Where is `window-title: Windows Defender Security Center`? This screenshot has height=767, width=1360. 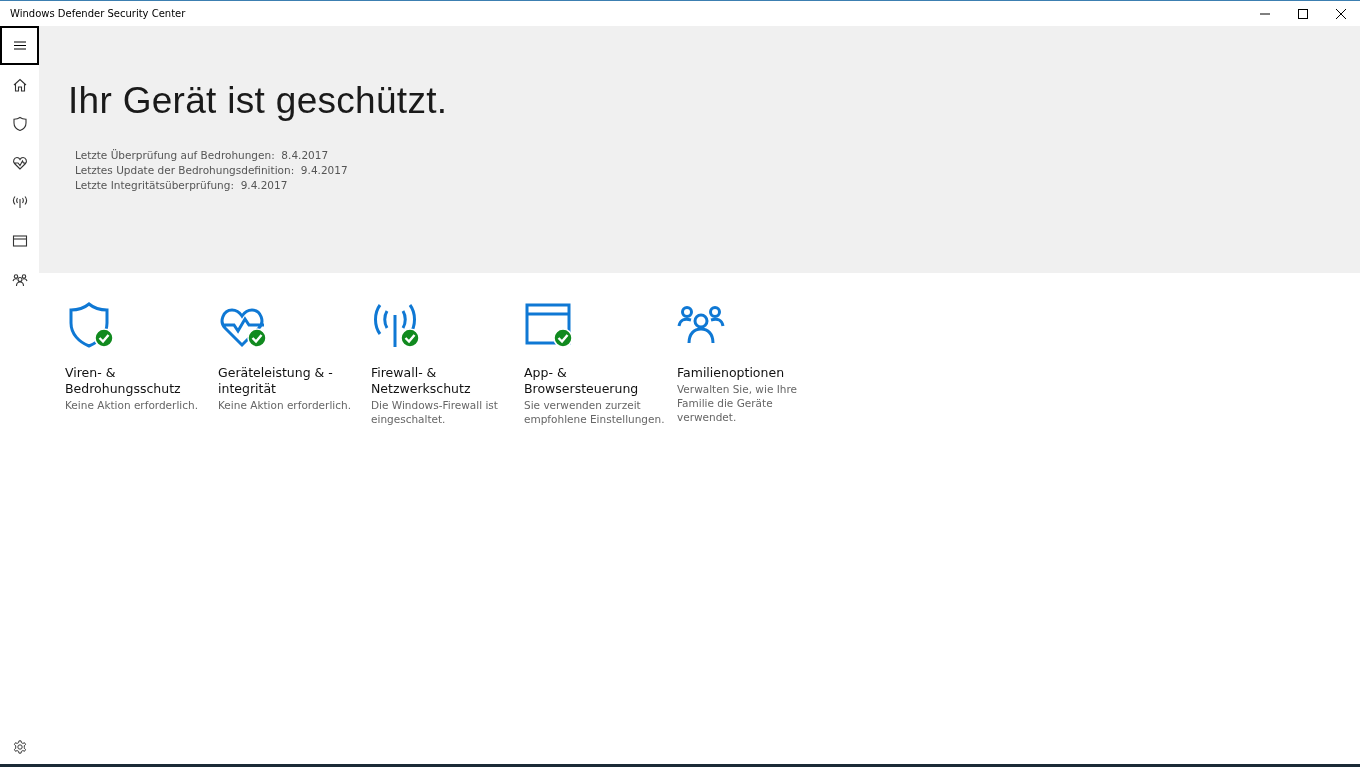 window-title: Windows Defender Security Center is located at coordinates (98, 13).